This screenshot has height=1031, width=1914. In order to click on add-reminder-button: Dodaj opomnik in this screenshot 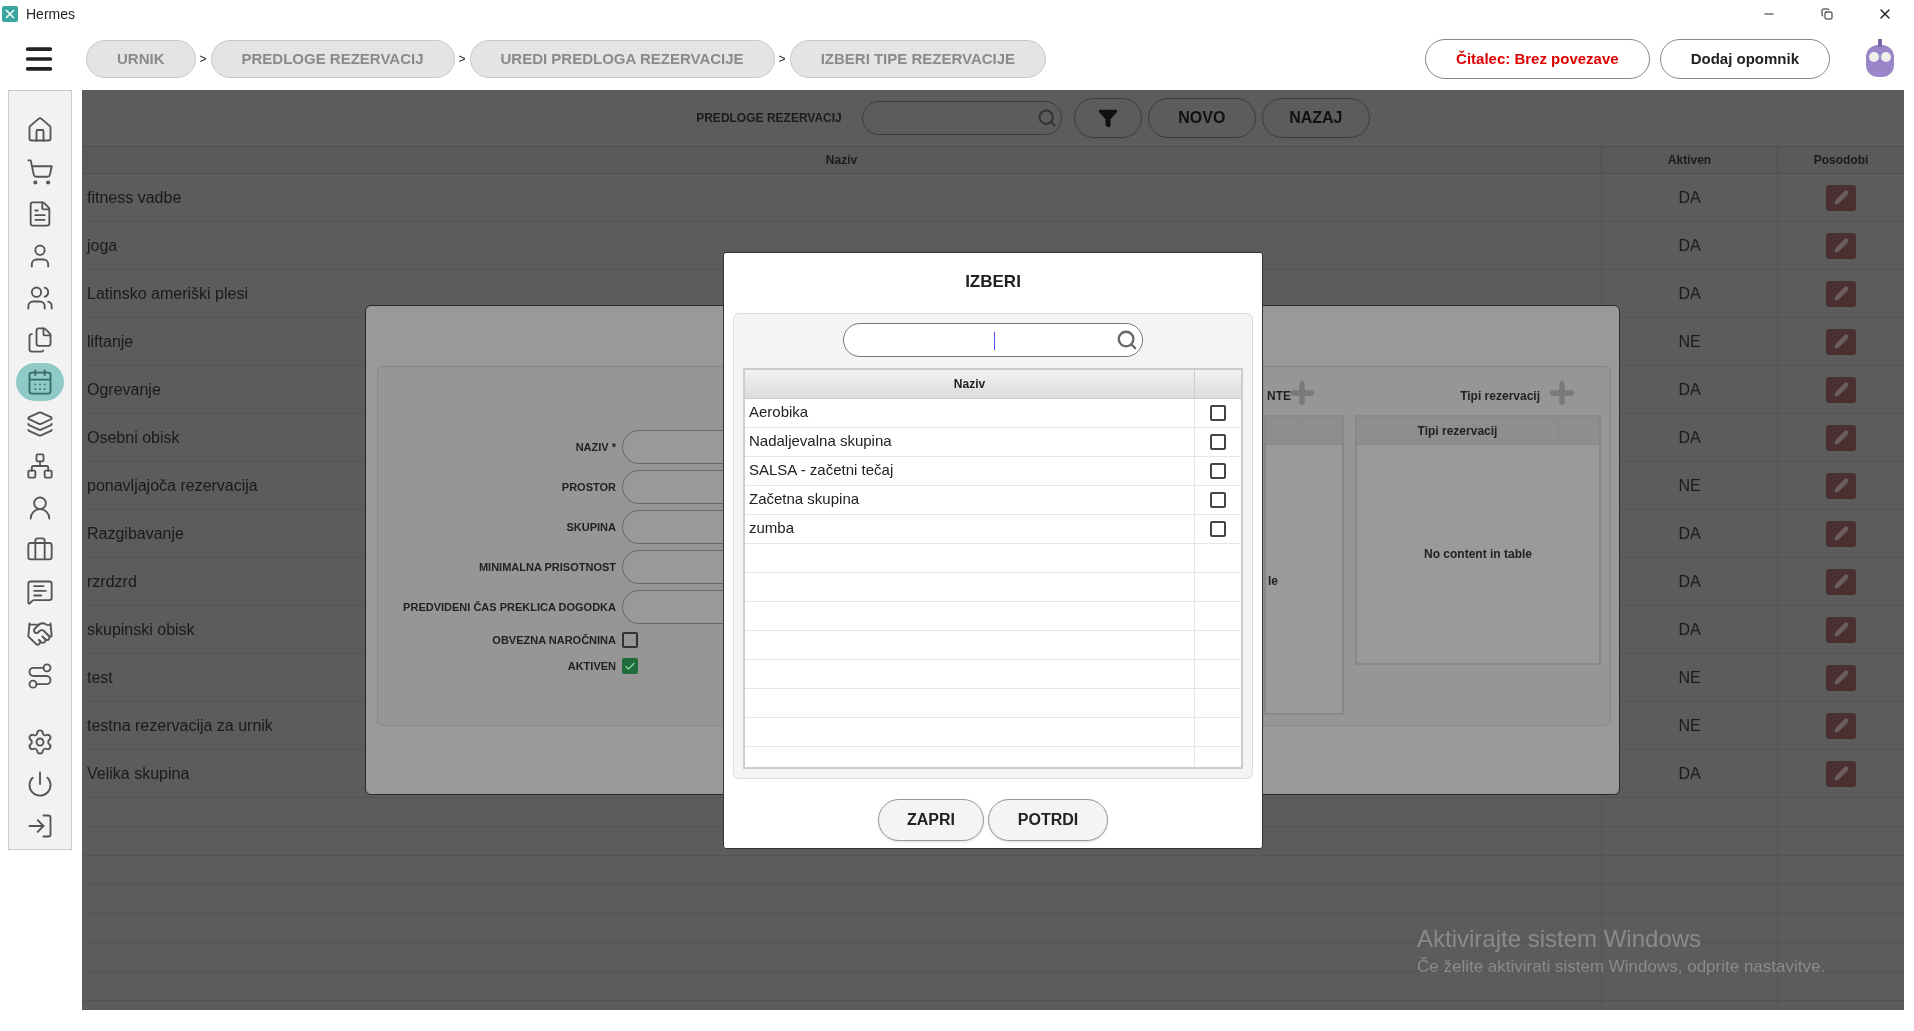, I will do `click(1744, 59)`.